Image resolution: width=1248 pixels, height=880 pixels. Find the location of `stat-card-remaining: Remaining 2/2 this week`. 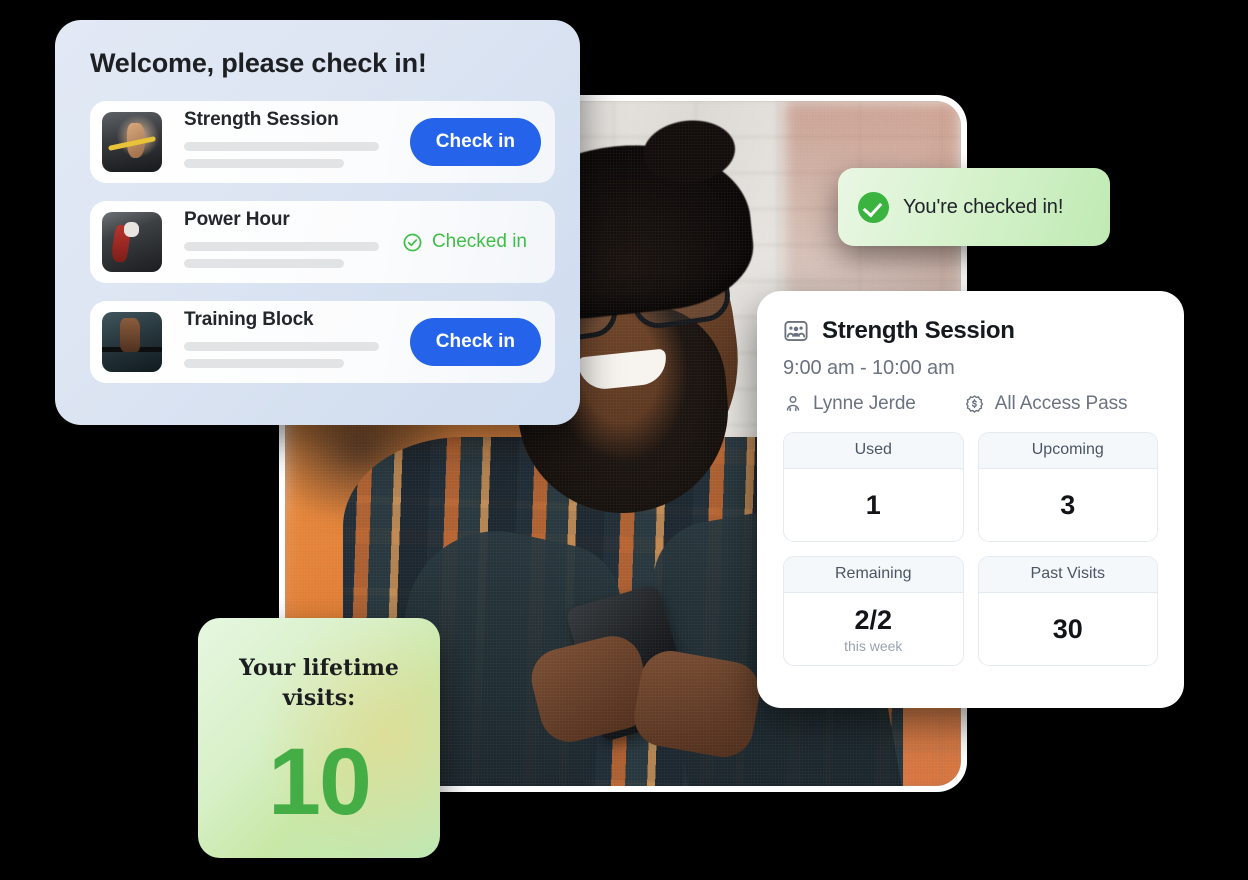

stat-card-remaining: Remaining 2/2 this week is located at coordinates (873, 611).